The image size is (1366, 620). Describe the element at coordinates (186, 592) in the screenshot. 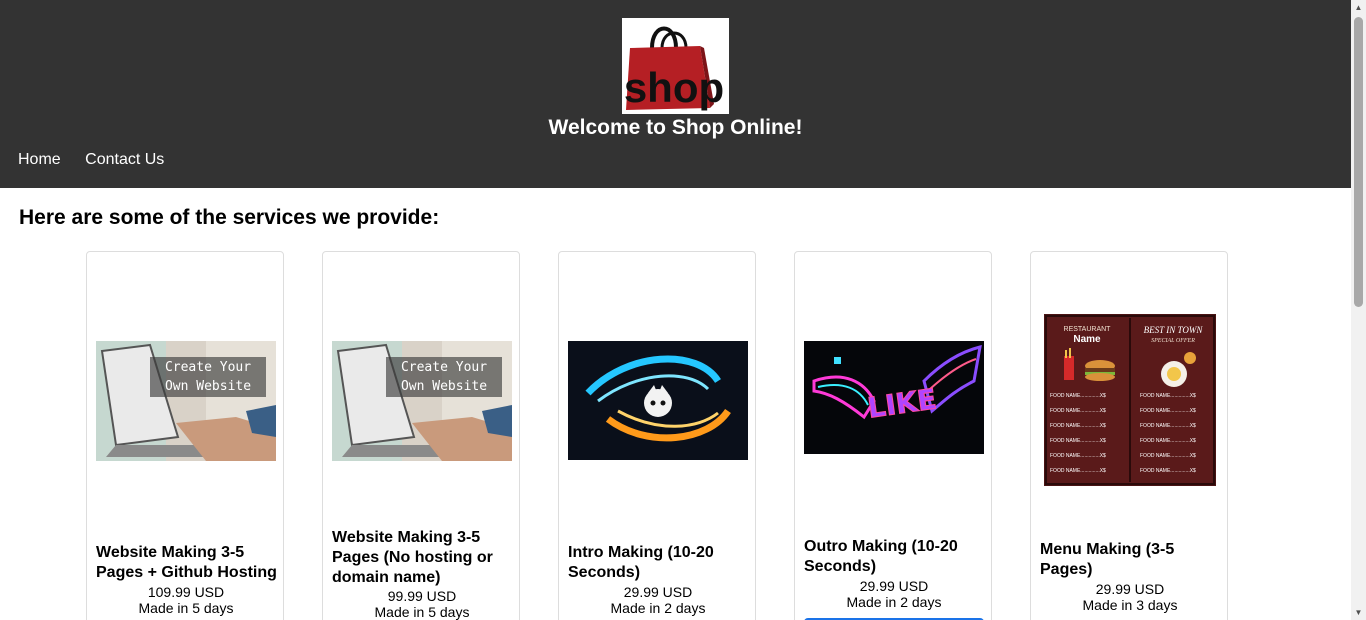

I see `product-price: 109.99 USD` at that location.